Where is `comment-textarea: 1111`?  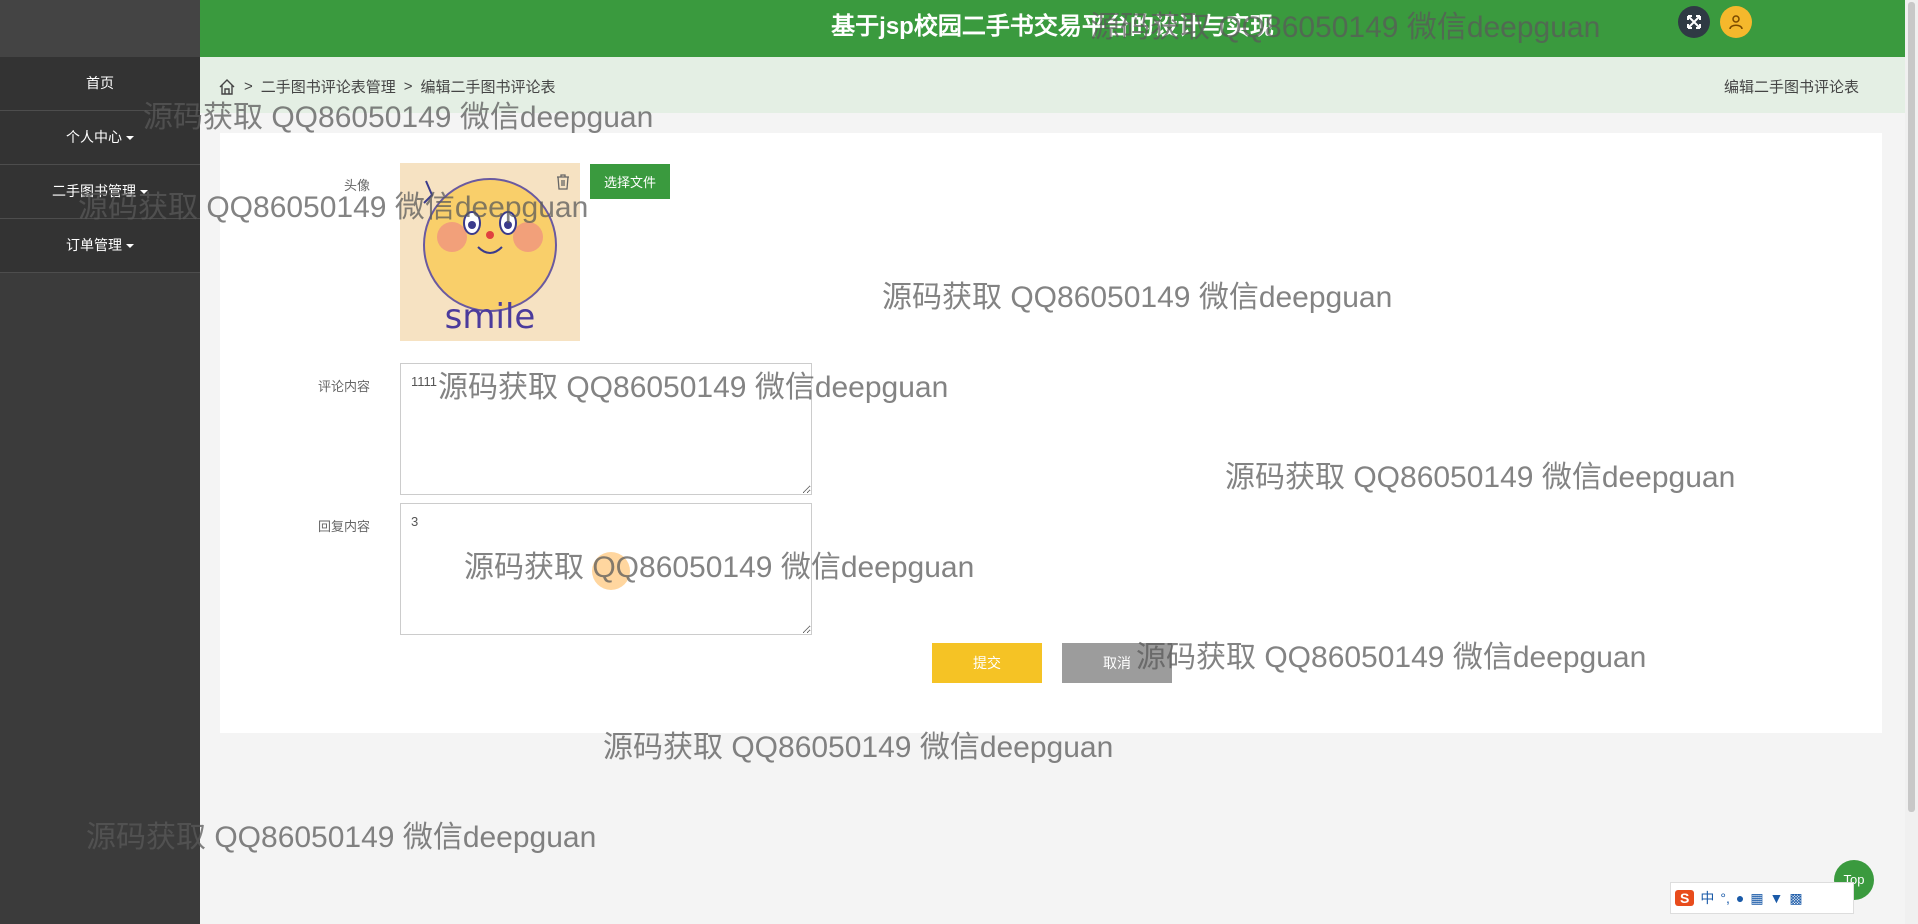
comment-textarea: 1111 is located at coordinates (606, 429).